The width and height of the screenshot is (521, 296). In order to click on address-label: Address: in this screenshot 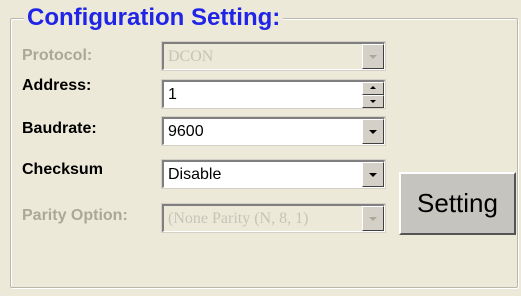, I will do `click(57, 85)`.